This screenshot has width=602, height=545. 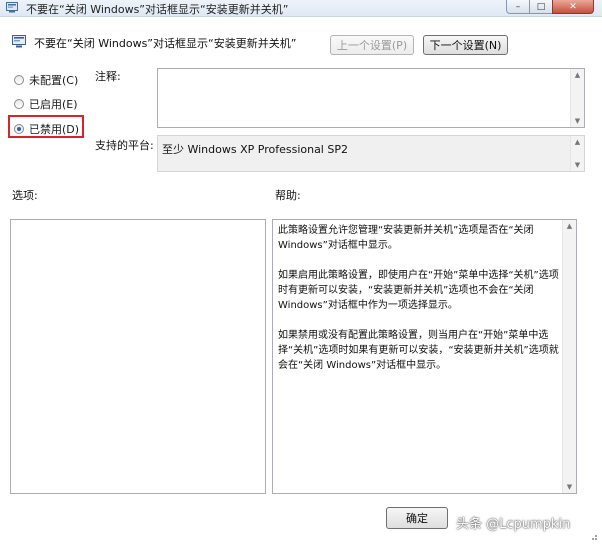 What do you see at coordinates (417, 518) in the screenshot?
I see `ok-button: 确定` at bounding box center [417, 518].